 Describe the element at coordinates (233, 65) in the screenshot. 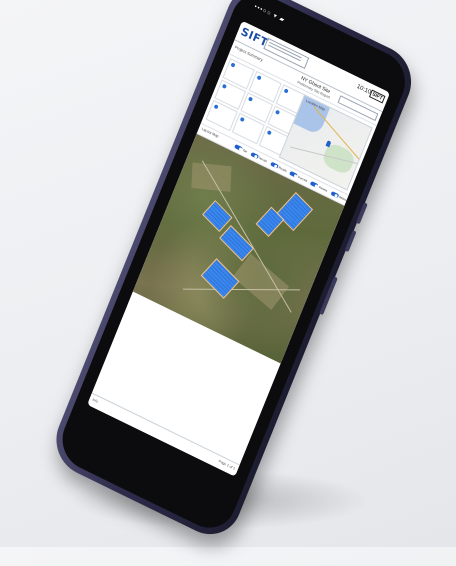

I see `location-icon` at that location.